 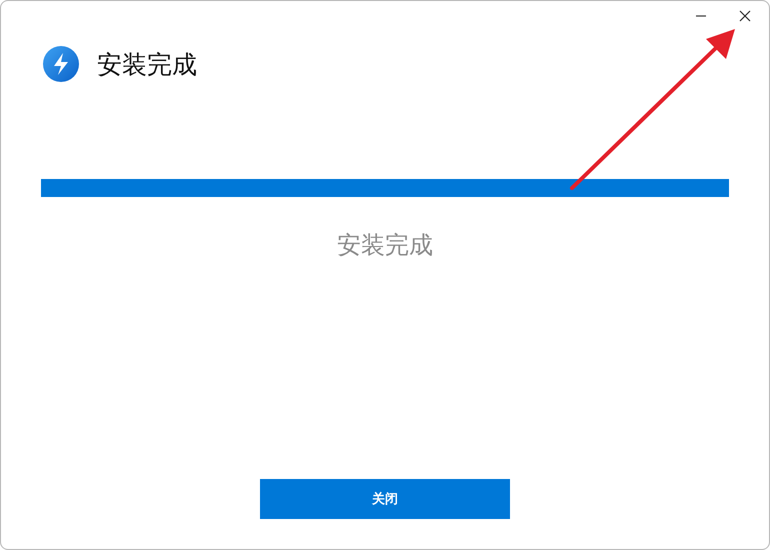 What do you see at coordinates (61, 64) in the screenshot?
I see `lightning-logo-icon` at bounding box center [61, 64].